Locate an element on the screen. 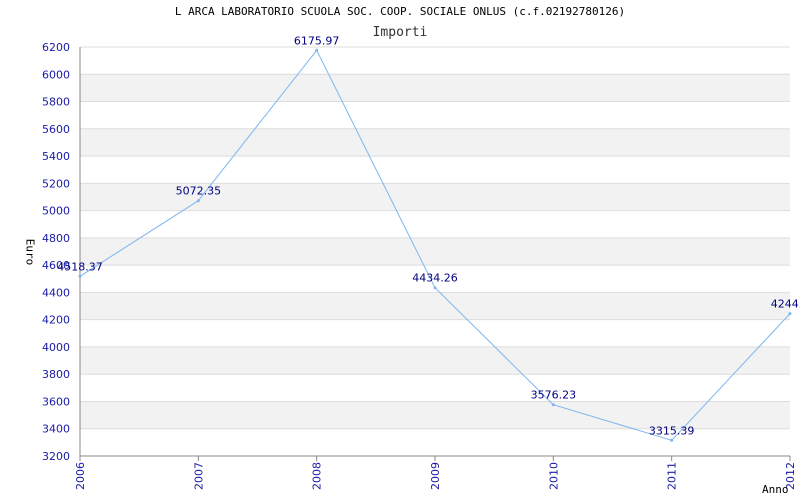 Image resolution: width=800 pixels, height=500 pixels. x-tick-label: 2010 is located at coordinates (553, 476).